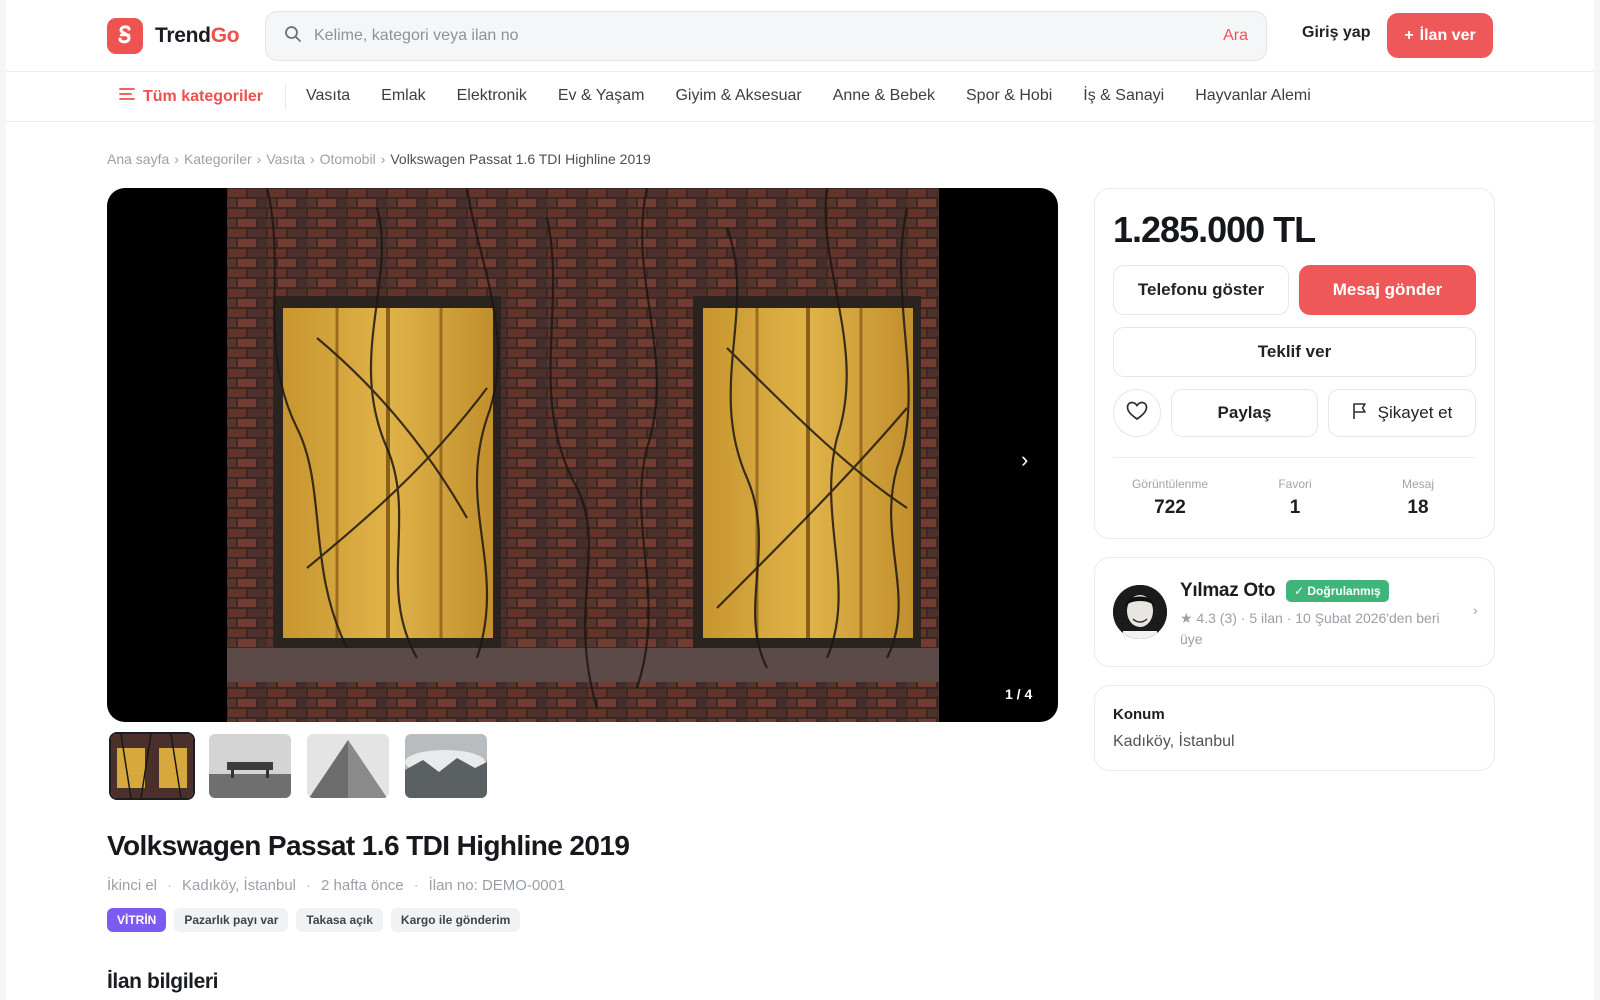 The image size is (1600, 1000). What do you see at coordinates (738, 96) in the screenshot?
I see `category-item-giyim-aksesuar: Giyim & Aksesuar` at bounding box center [738, 96].